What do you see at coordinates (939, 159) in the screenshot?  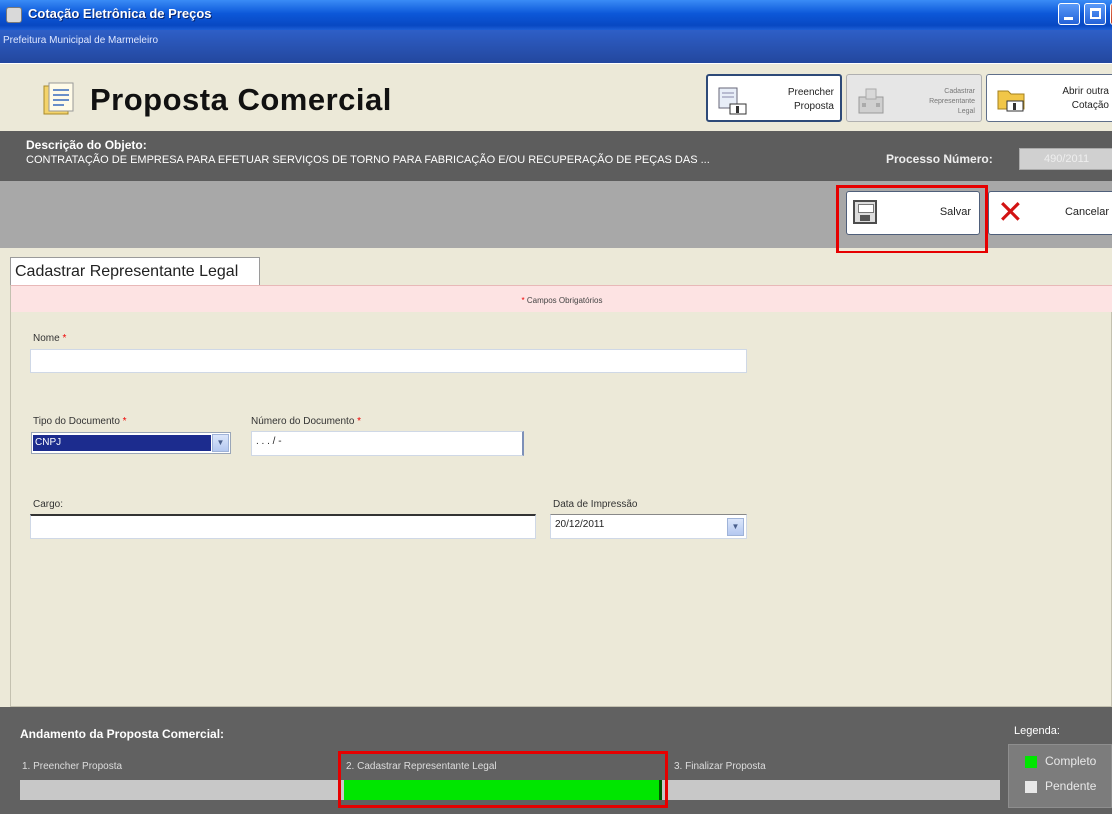 I see `process-number-label: Processo Número:` at bounding box center [939, 159].